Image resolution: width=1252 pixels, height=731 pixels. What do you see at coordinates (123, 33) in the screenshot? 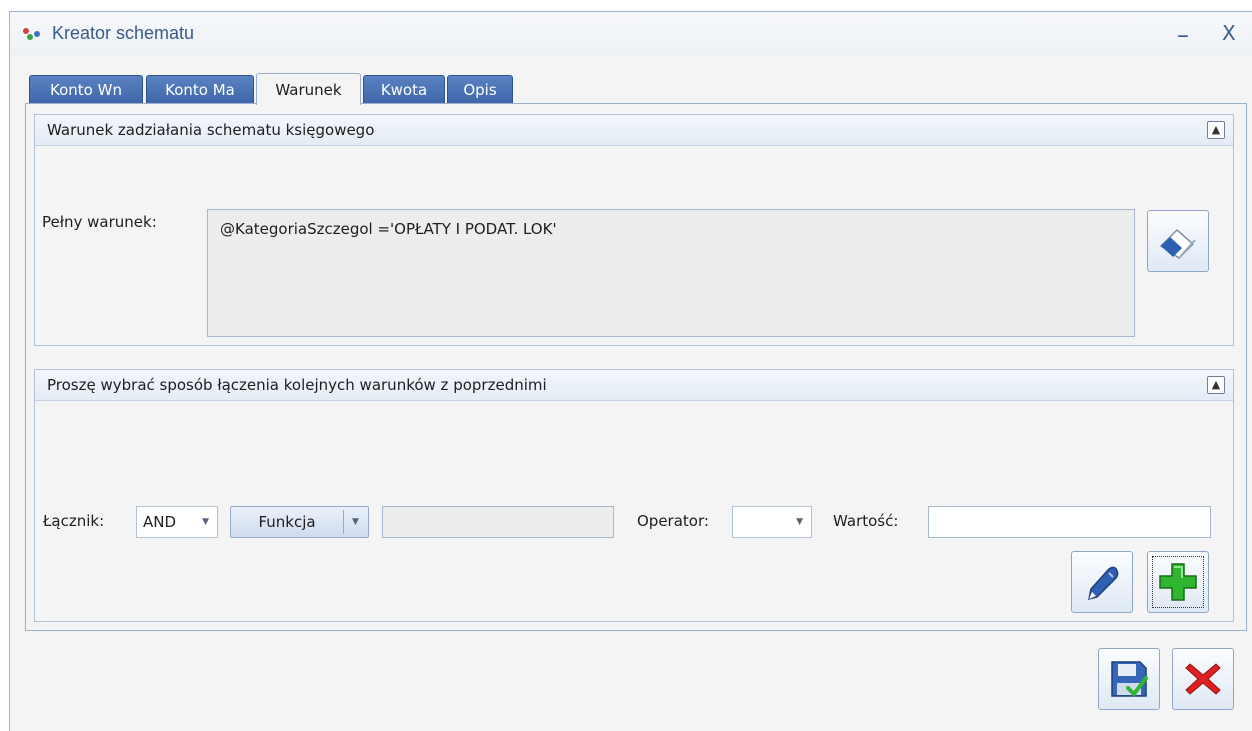
I see `window-title: Kreator schematu` at bounding box center [123, 33].